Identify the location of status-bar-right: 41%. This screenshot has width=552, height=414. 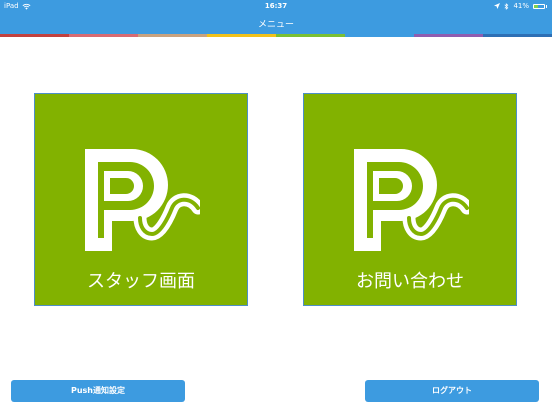
(520, 6).